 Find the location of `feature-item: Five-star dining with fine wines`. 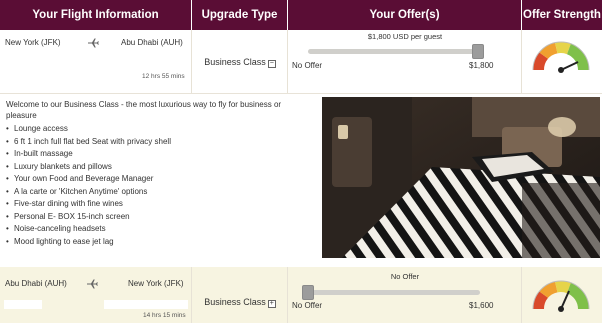

feature-item: Five-star dining with fine wines is located at coordinates (156, 204).